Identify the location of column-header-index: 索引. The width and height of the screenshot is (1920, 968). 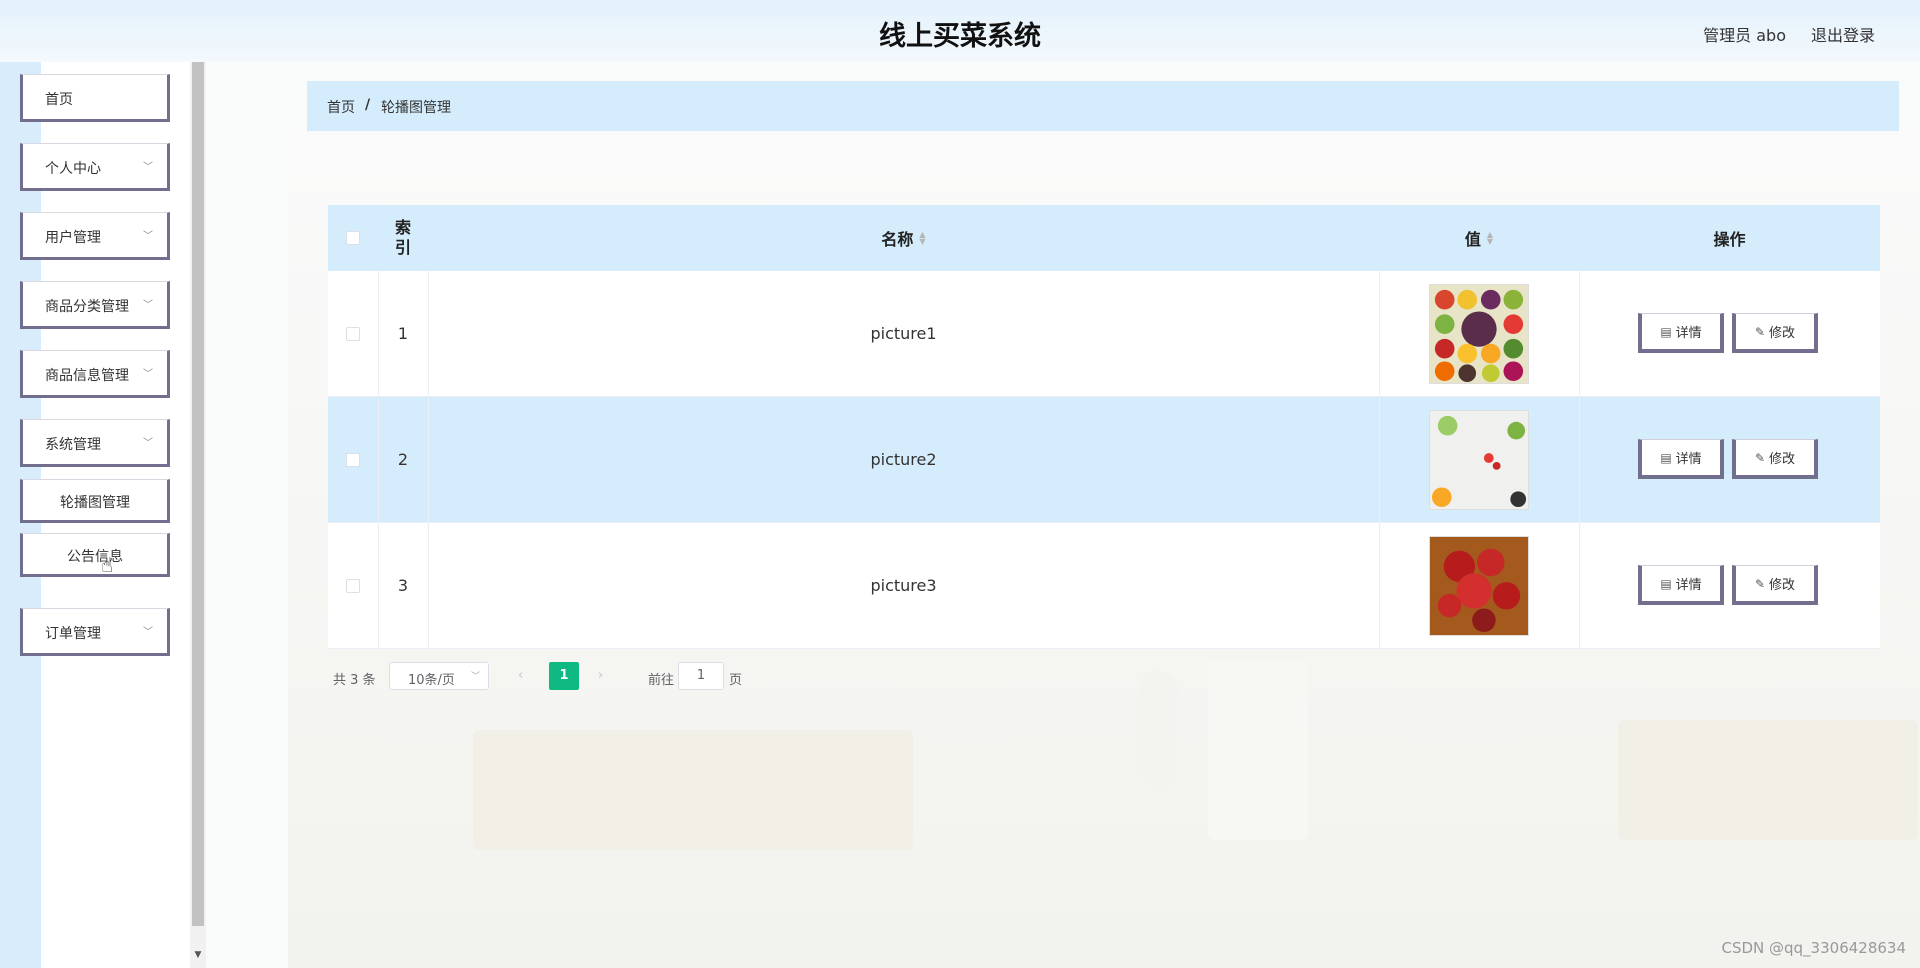
(403, 238).